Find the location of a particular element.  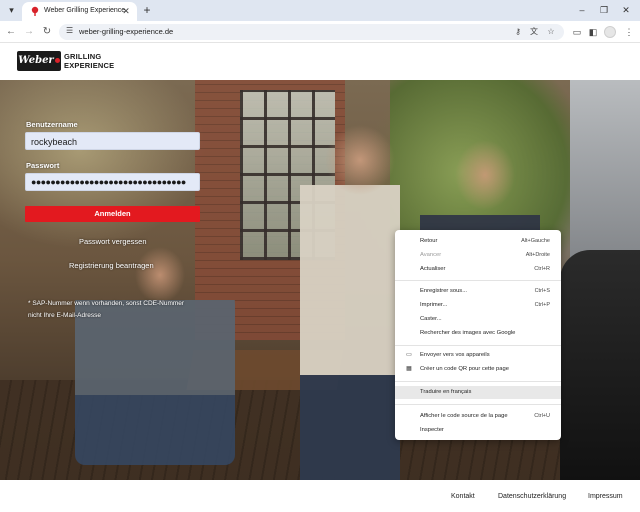

avatar is located at coordinates (610, 32).